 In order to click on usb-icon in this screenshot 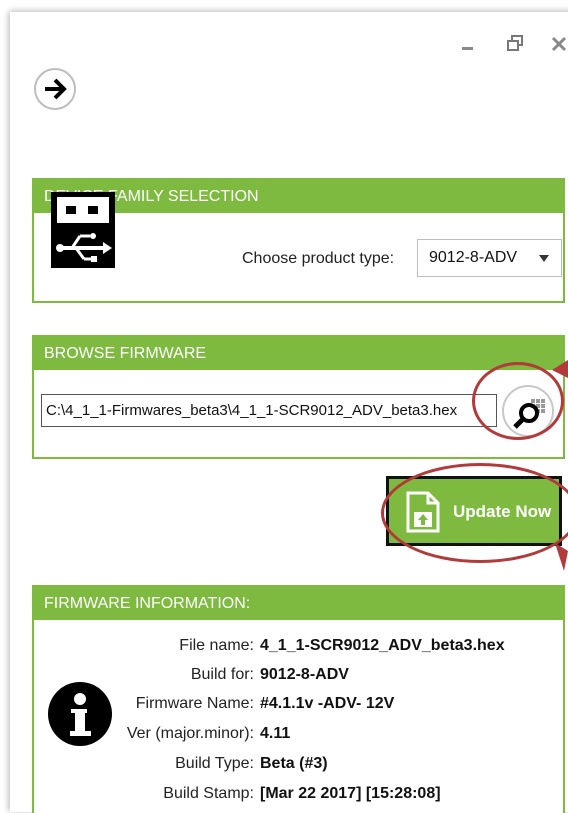, I will do `click(83, 230)`.